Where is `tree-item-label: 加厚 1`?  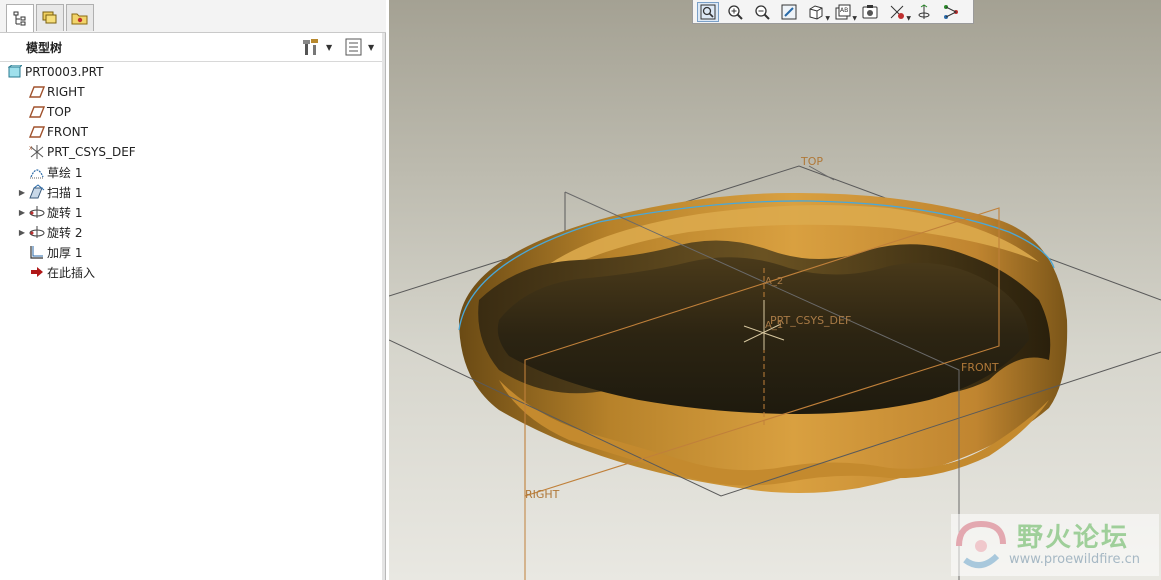 tree-item-label: 加厚 1 is located at coordinates (65, 252).